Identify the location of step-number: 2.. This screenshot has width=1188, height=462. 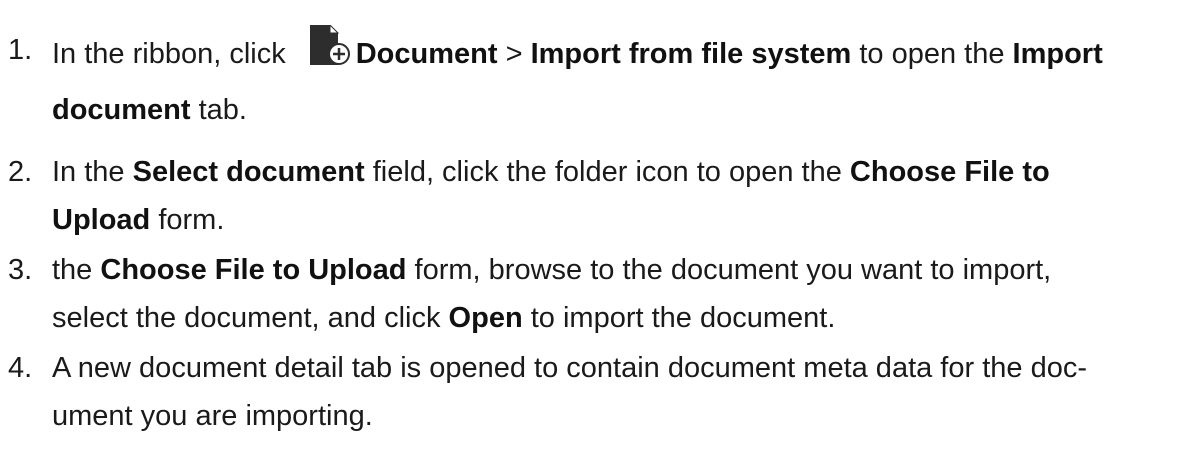
(20, 172).